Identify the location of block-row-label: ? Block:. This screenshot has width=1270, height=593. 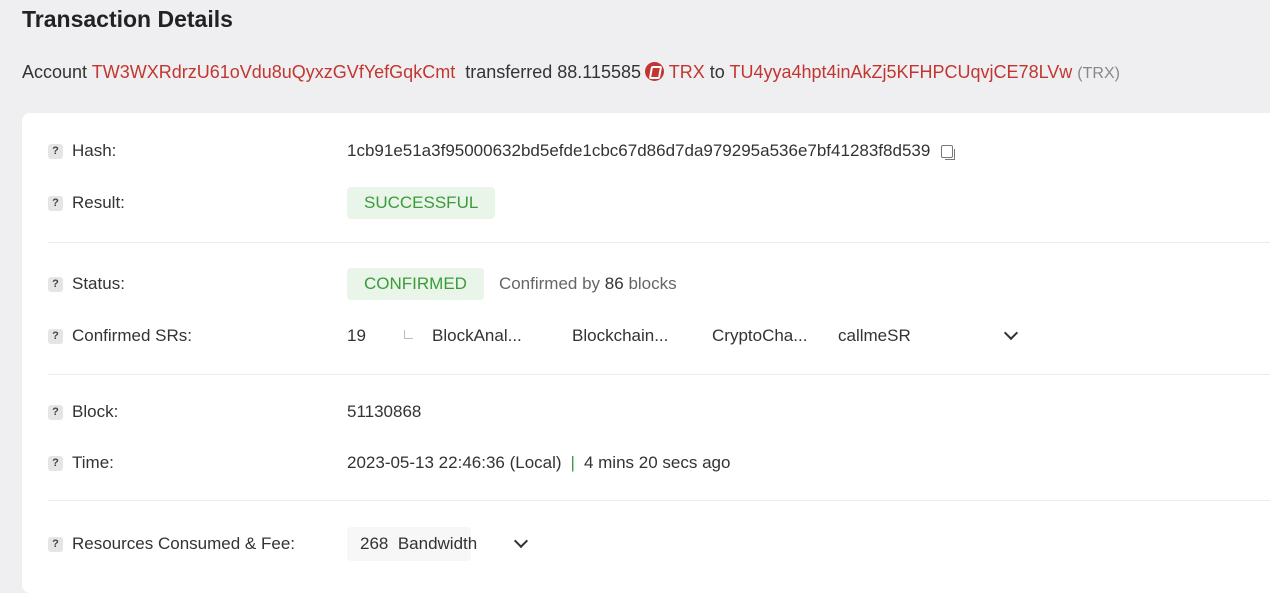
(83, 412).